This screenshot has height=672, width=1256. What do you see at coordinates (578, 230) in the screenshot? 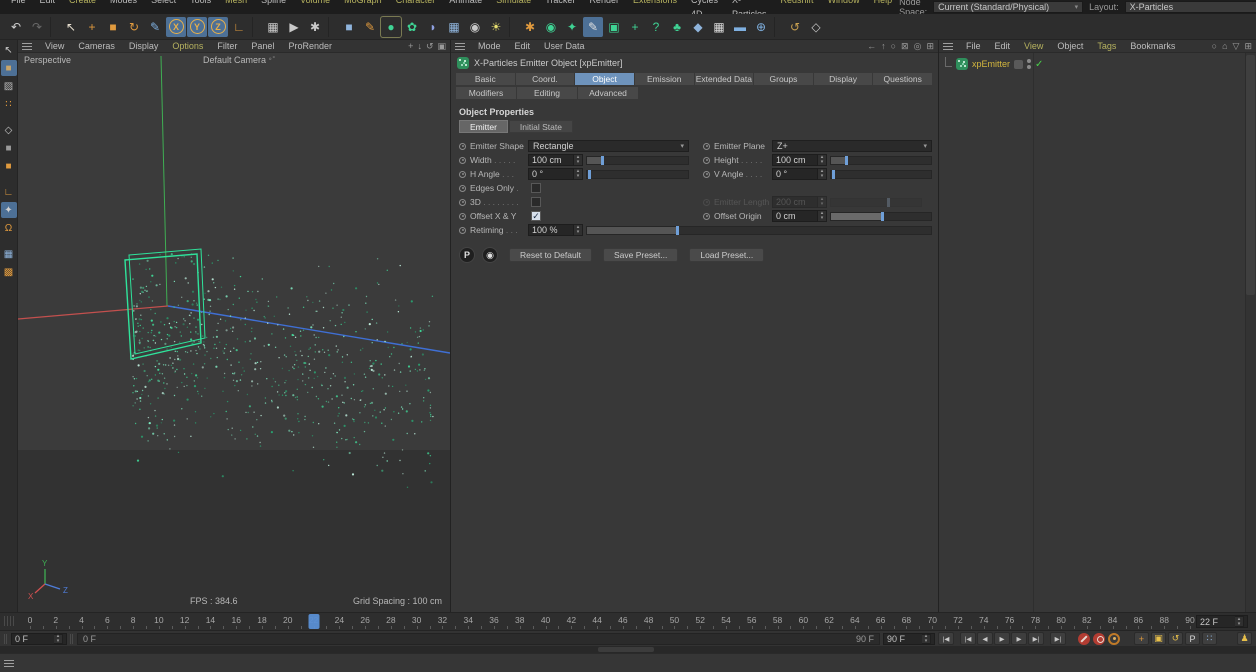
I see `retiming-spinner: ▴ ▾` at bounding box center [578, 230].